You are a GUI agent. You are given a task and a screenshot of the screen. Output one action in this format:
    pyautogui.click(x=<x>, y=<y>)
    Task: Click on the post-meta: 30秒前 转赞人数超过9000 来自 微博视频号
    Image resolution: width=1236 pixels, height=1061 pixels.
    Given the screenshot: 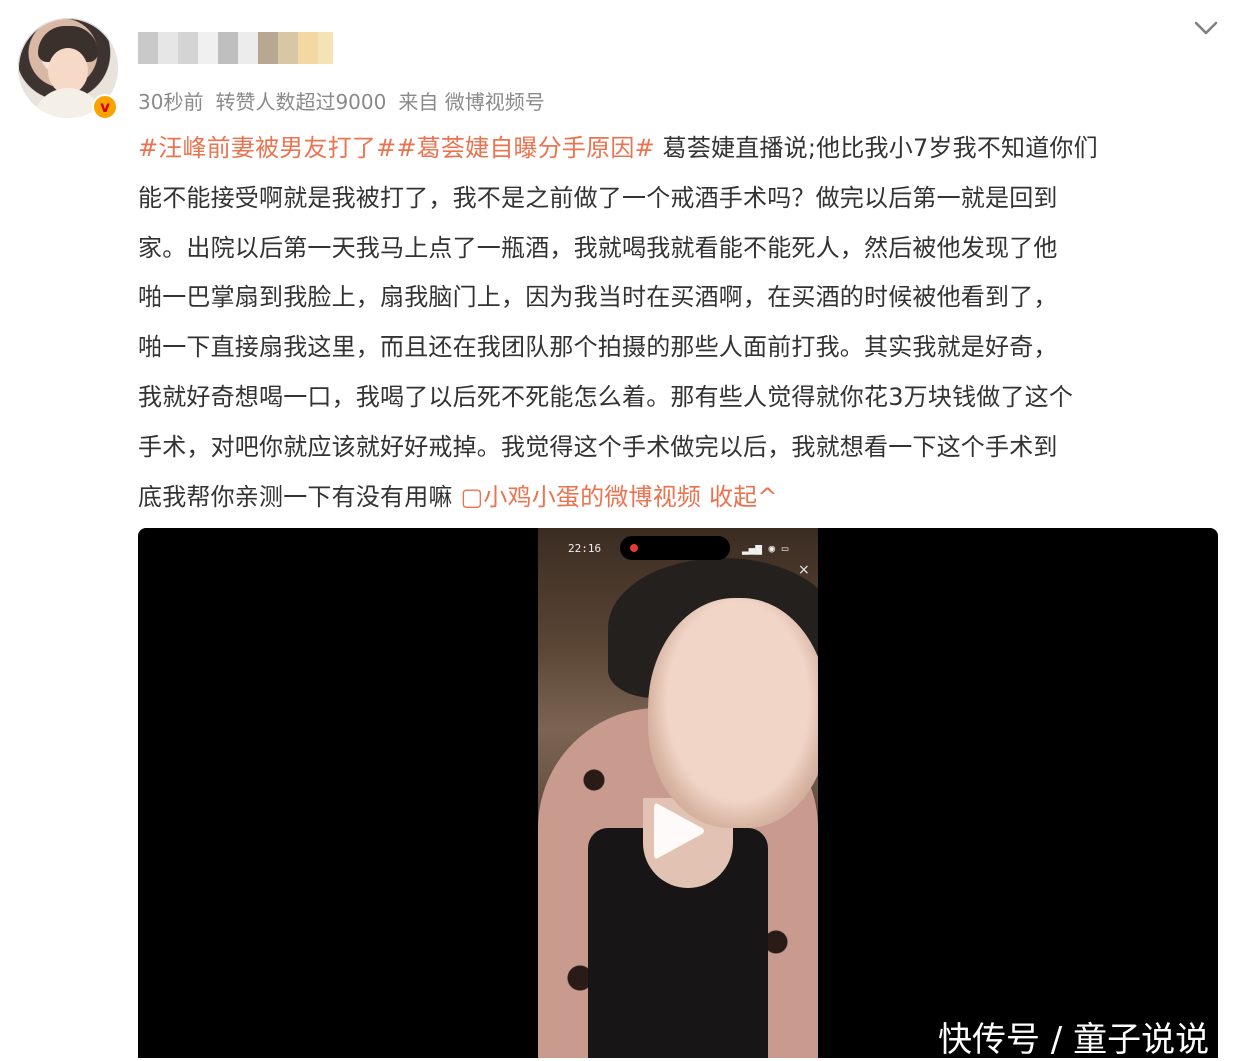 What is the action you would take?
    pyautogui.click(x=341, y=100)
    